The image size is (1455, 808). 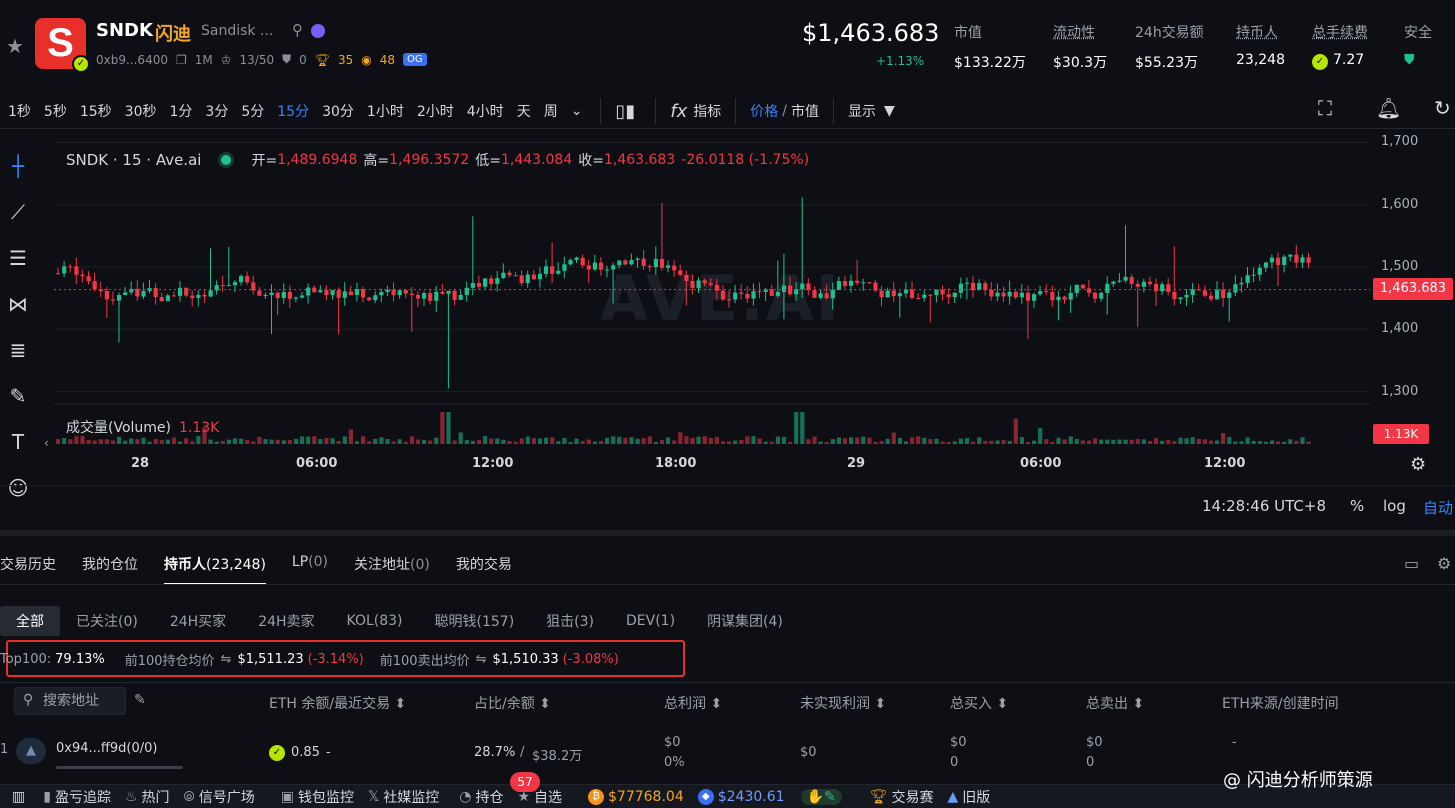 What do you see at coordinates (132, 60) in the screenshot?
I see `token-address: 0xb9...6400` at bounding box center [132, 60].